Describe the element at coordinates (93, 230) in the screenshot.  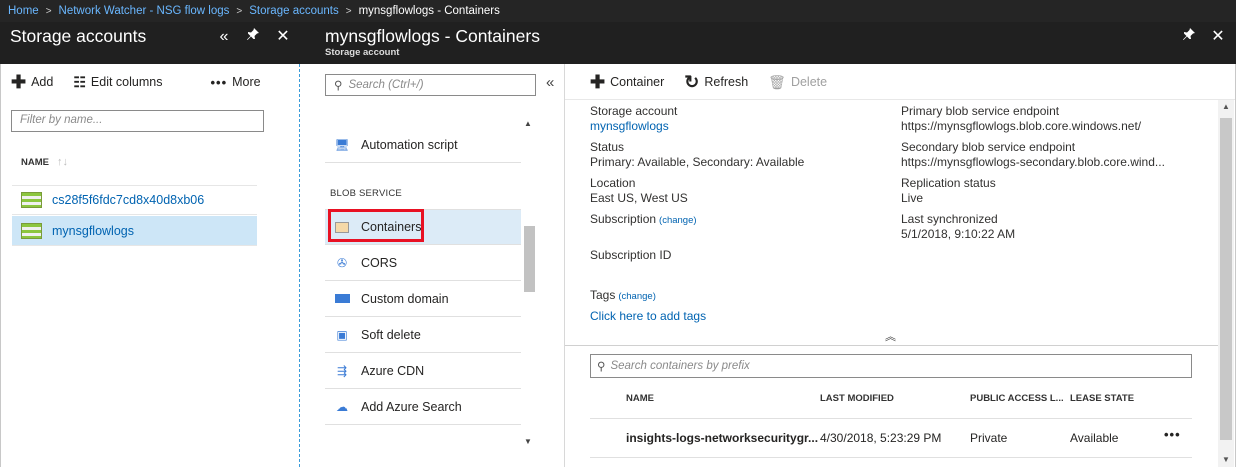
I see `storage-account-name: mynsgflowlogs` at that location.